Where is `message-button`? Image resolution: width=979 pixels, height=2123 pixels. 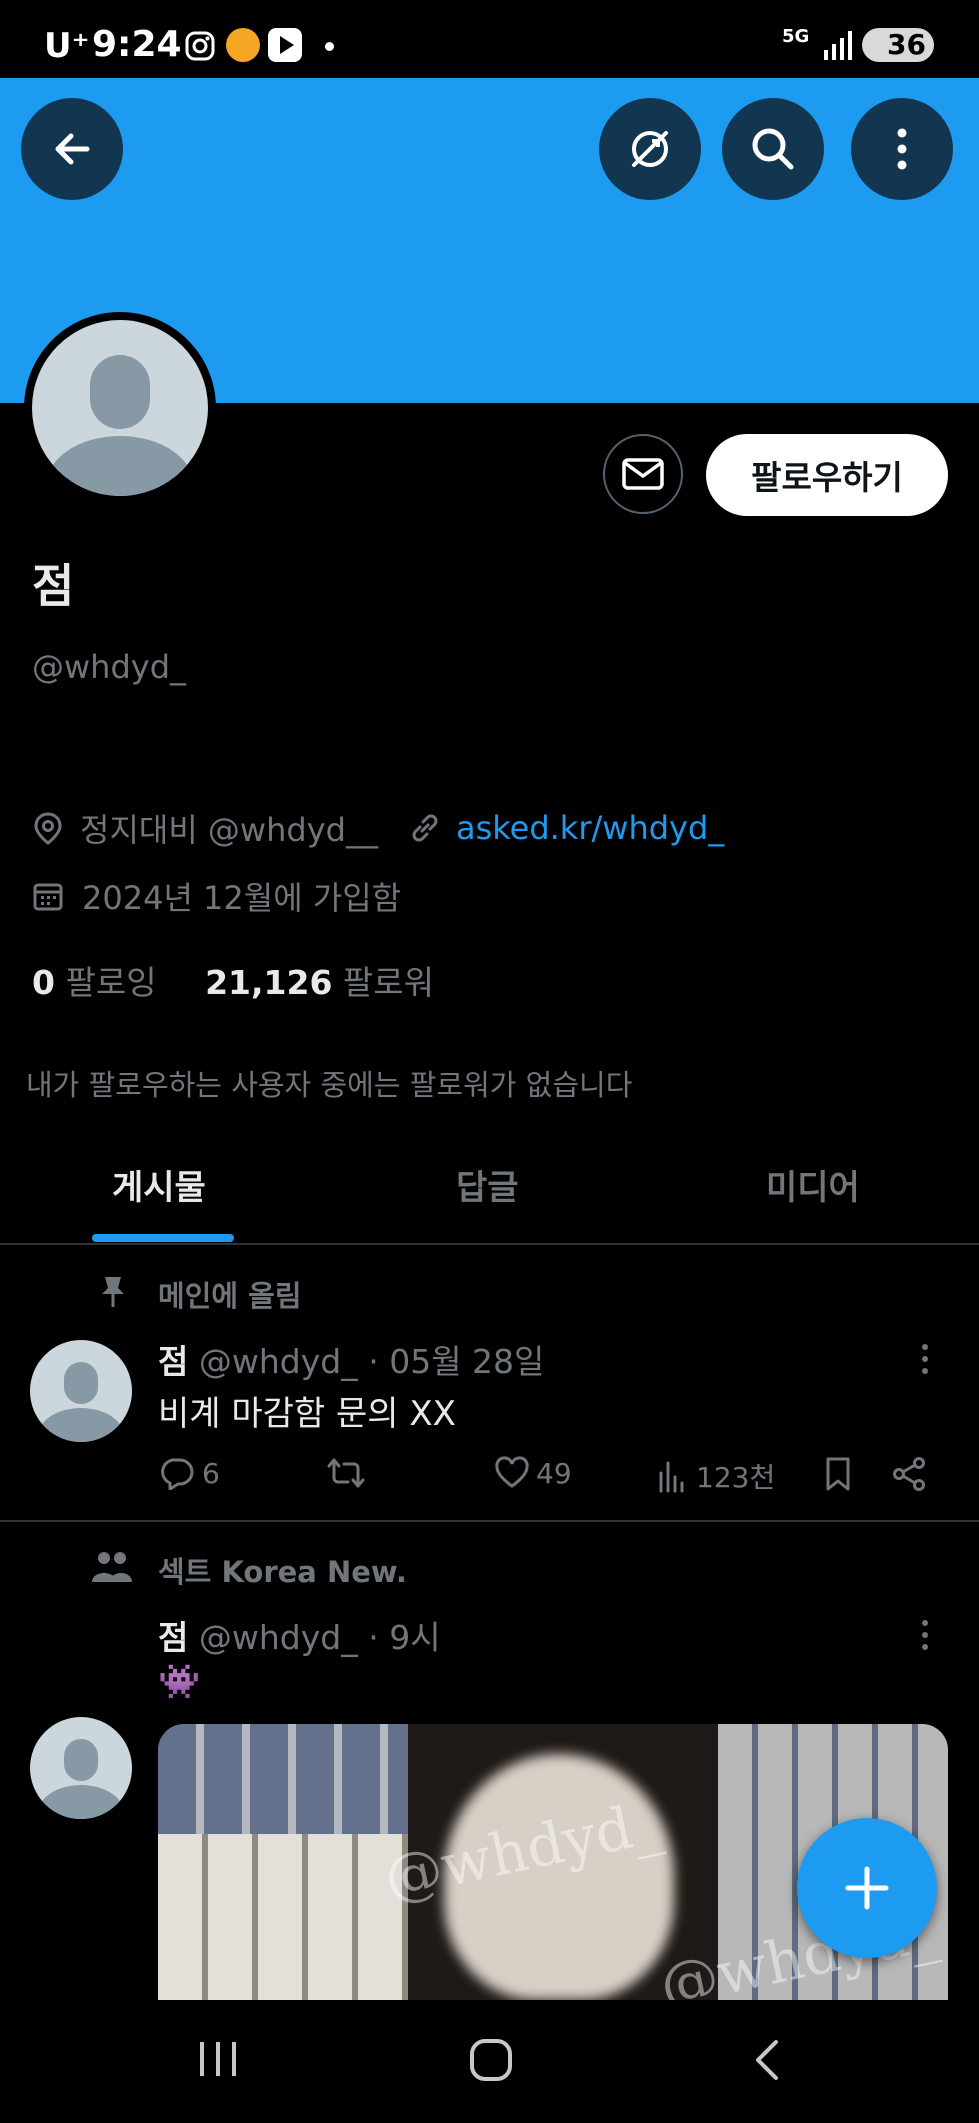
message-button is located at coordinates (643, 474).